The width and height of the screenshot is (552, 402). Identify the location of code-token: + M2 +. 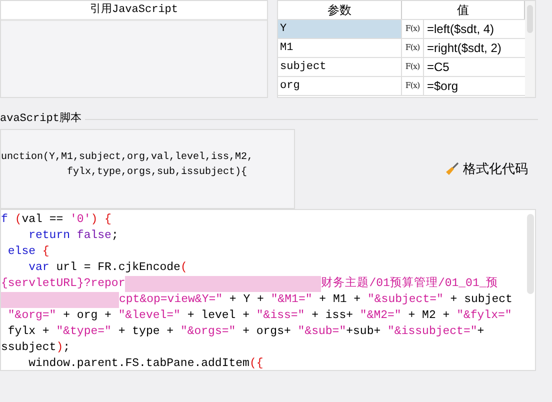
(429, 316).